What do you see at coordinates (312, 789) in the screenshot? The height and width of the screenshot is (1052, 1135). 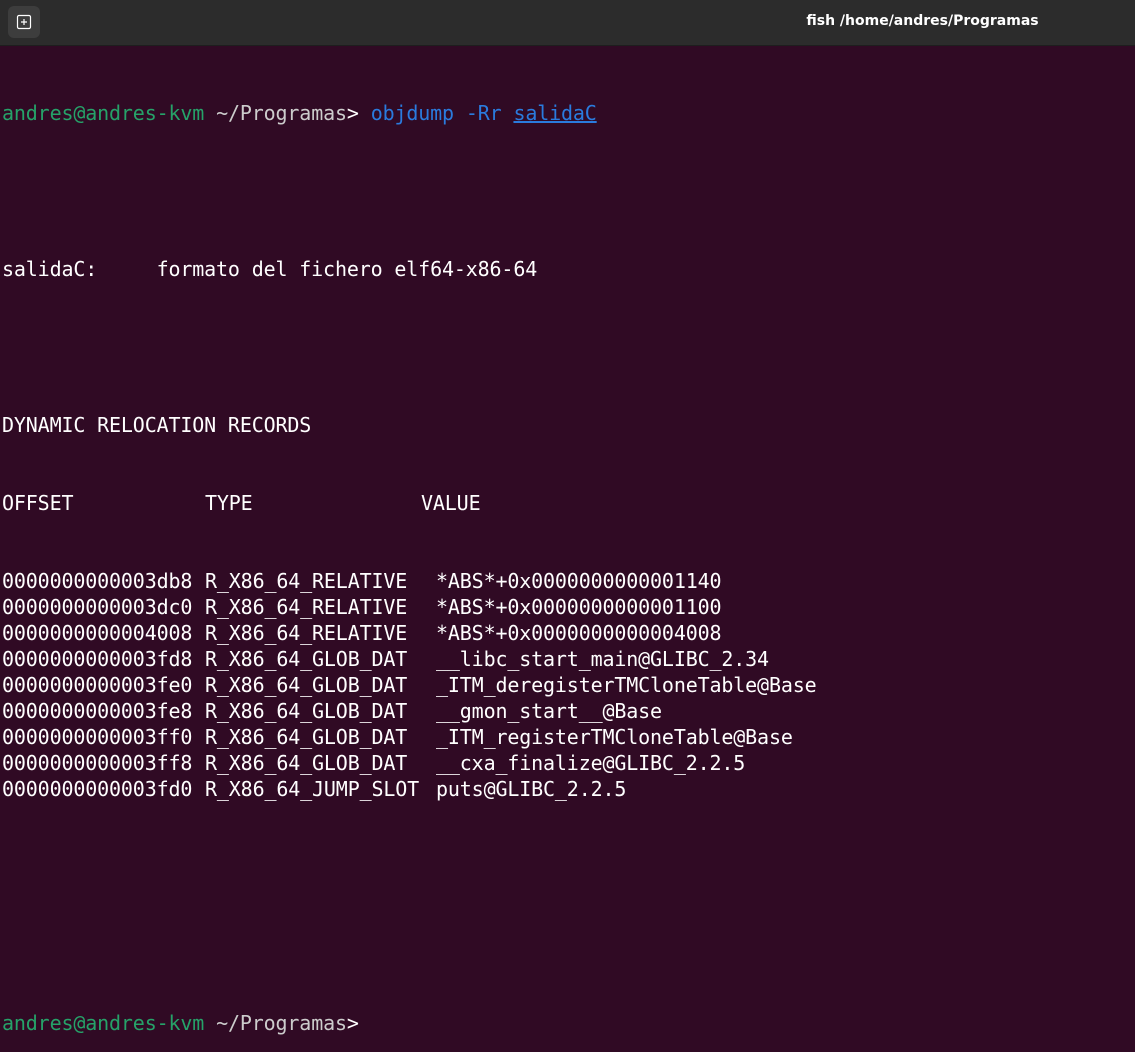 I see `row-type: R_X86_64_JUMP_SLOT` at bounding box center [312, 789].